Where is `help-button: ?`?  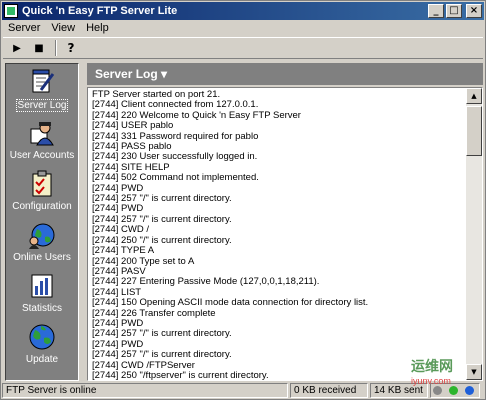
help-button: ? is located at coordinates (71, 48).